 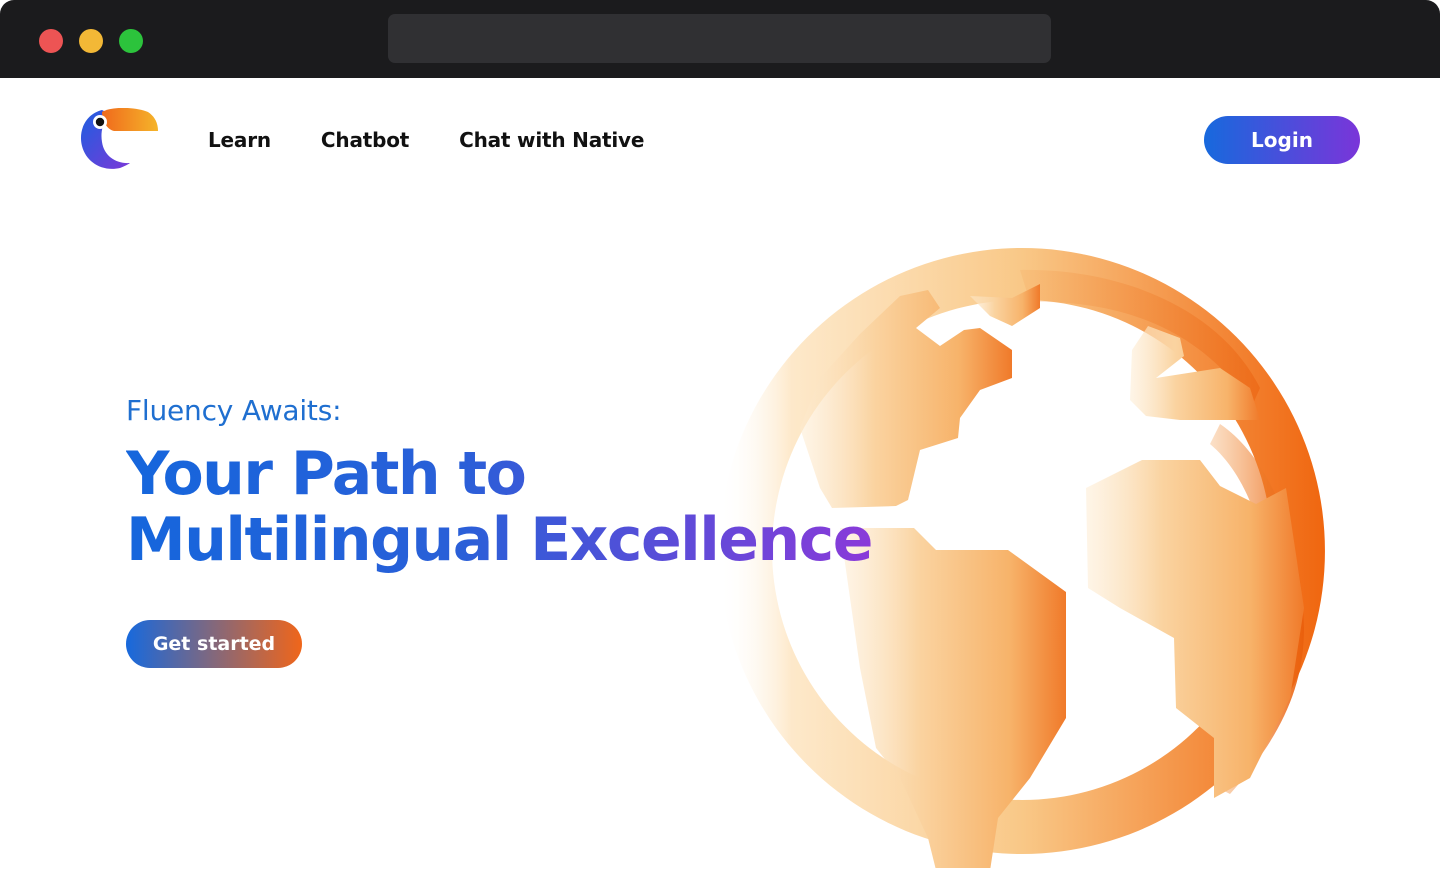 I want to click on window-close-button, so click(x=51, y=41).